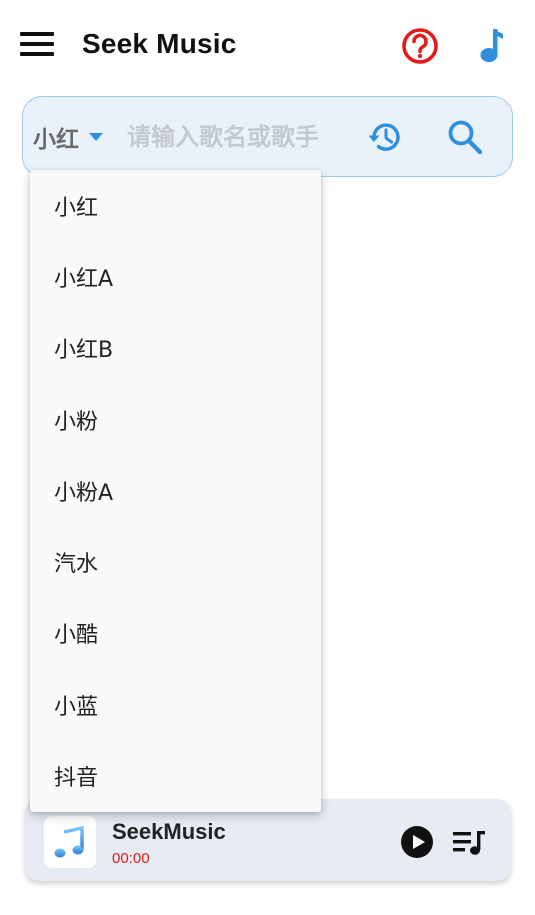 Image resolution: width=535 pixels, height=915 pixels. I want to click on track-time: 00:00, so click(131, 858).